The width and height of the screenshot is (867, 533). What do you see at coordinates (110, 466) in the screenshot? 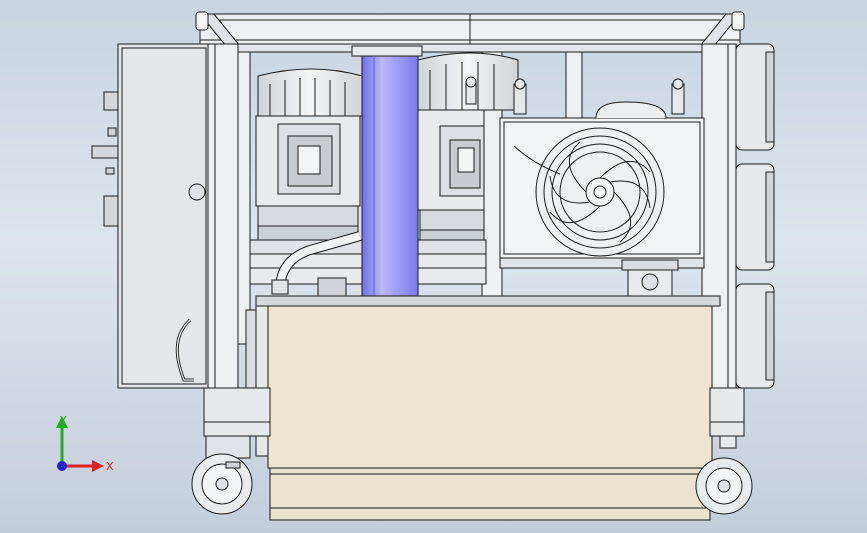
I see `x-axis-label: X` at bounding box center [110, 466].